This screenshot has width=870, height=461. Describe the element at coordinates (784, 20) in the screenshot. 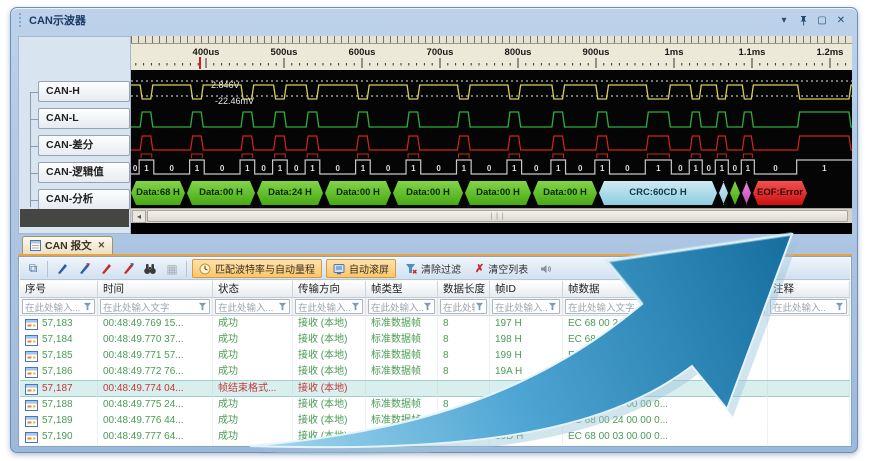

I see `menu-dropdown-icon: ▾` at that location.